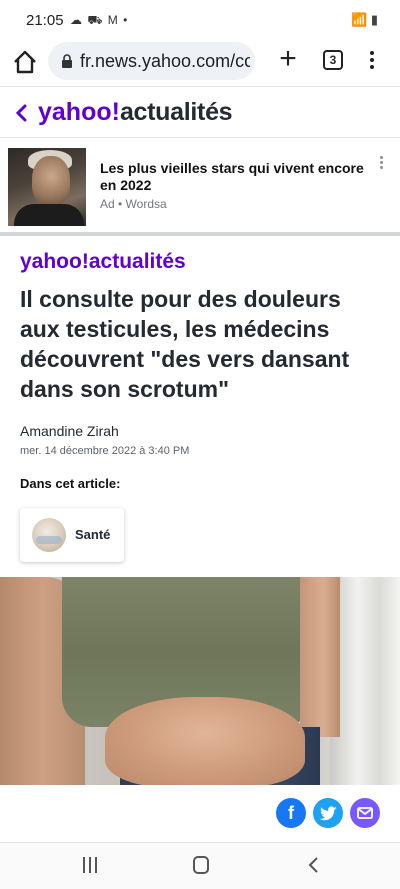  Describe the element at coordinates (90, 865) in the screenshot. I see `recent-apps-icon` at that location.